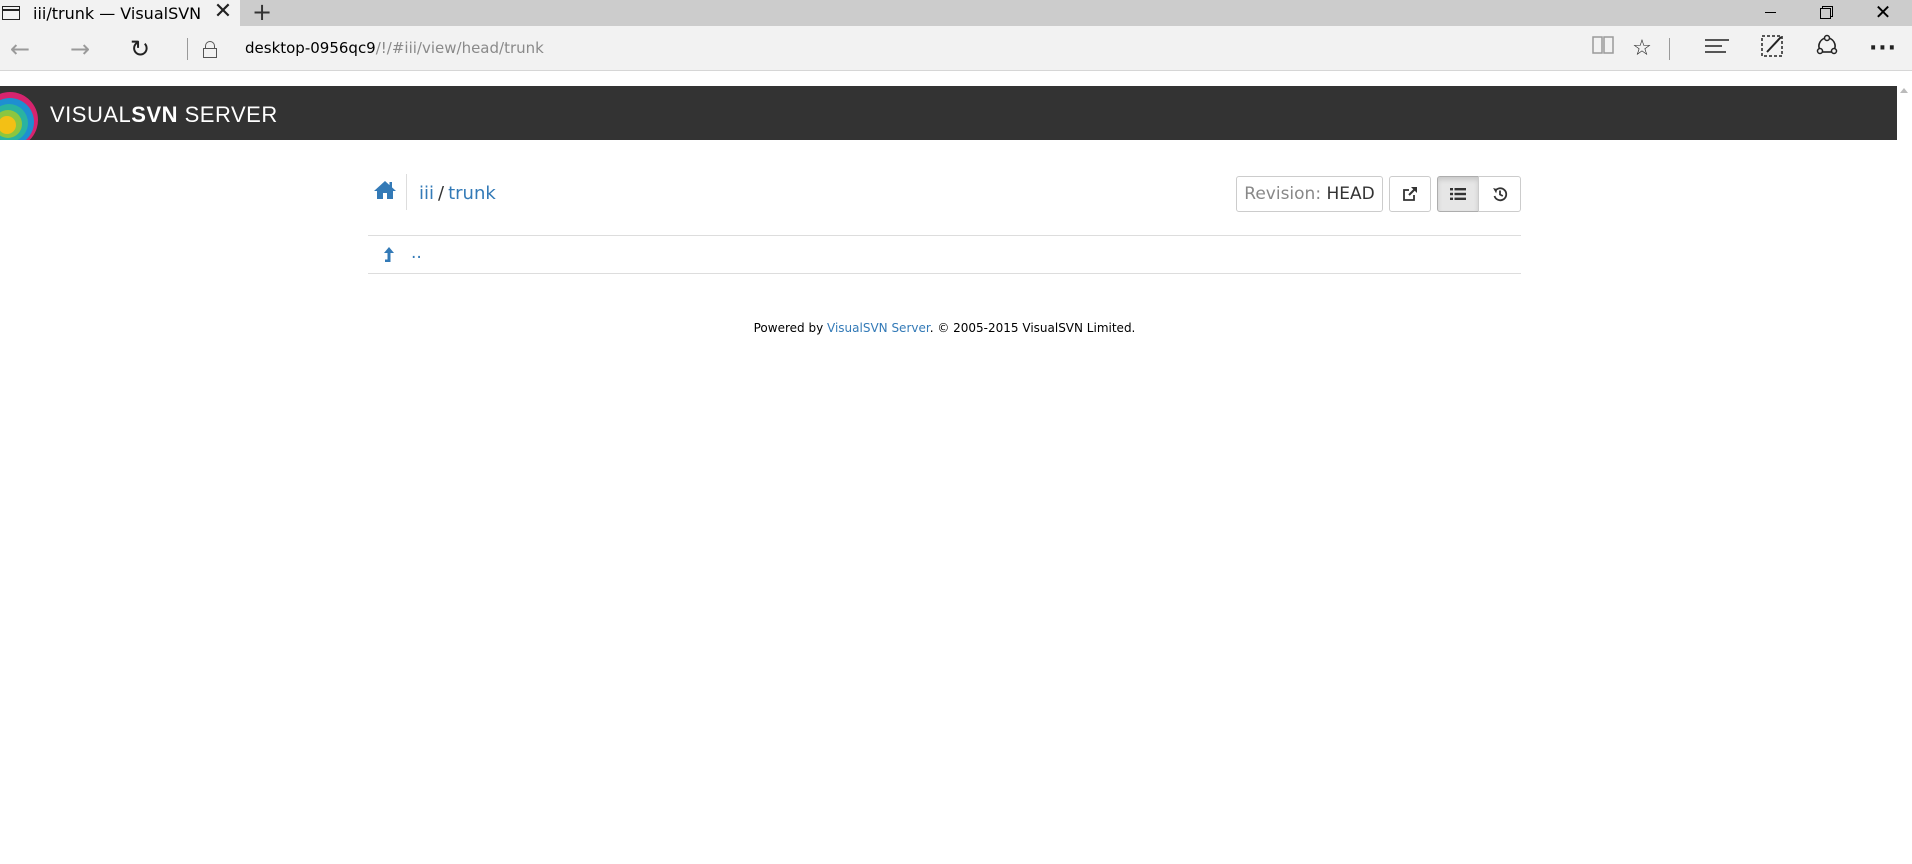 The image size is (1912, 864). I want to click on history-button, so click(1499, 194).